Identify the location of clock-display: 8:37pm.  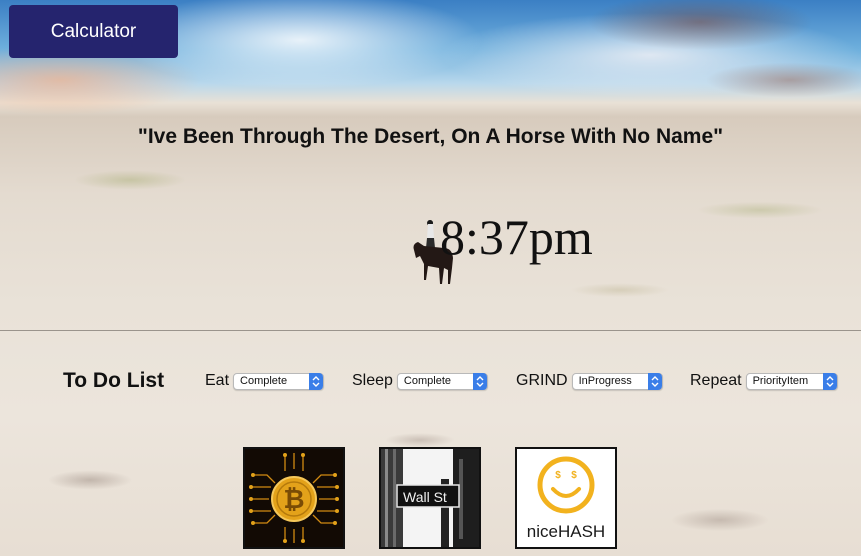
(516, 237).